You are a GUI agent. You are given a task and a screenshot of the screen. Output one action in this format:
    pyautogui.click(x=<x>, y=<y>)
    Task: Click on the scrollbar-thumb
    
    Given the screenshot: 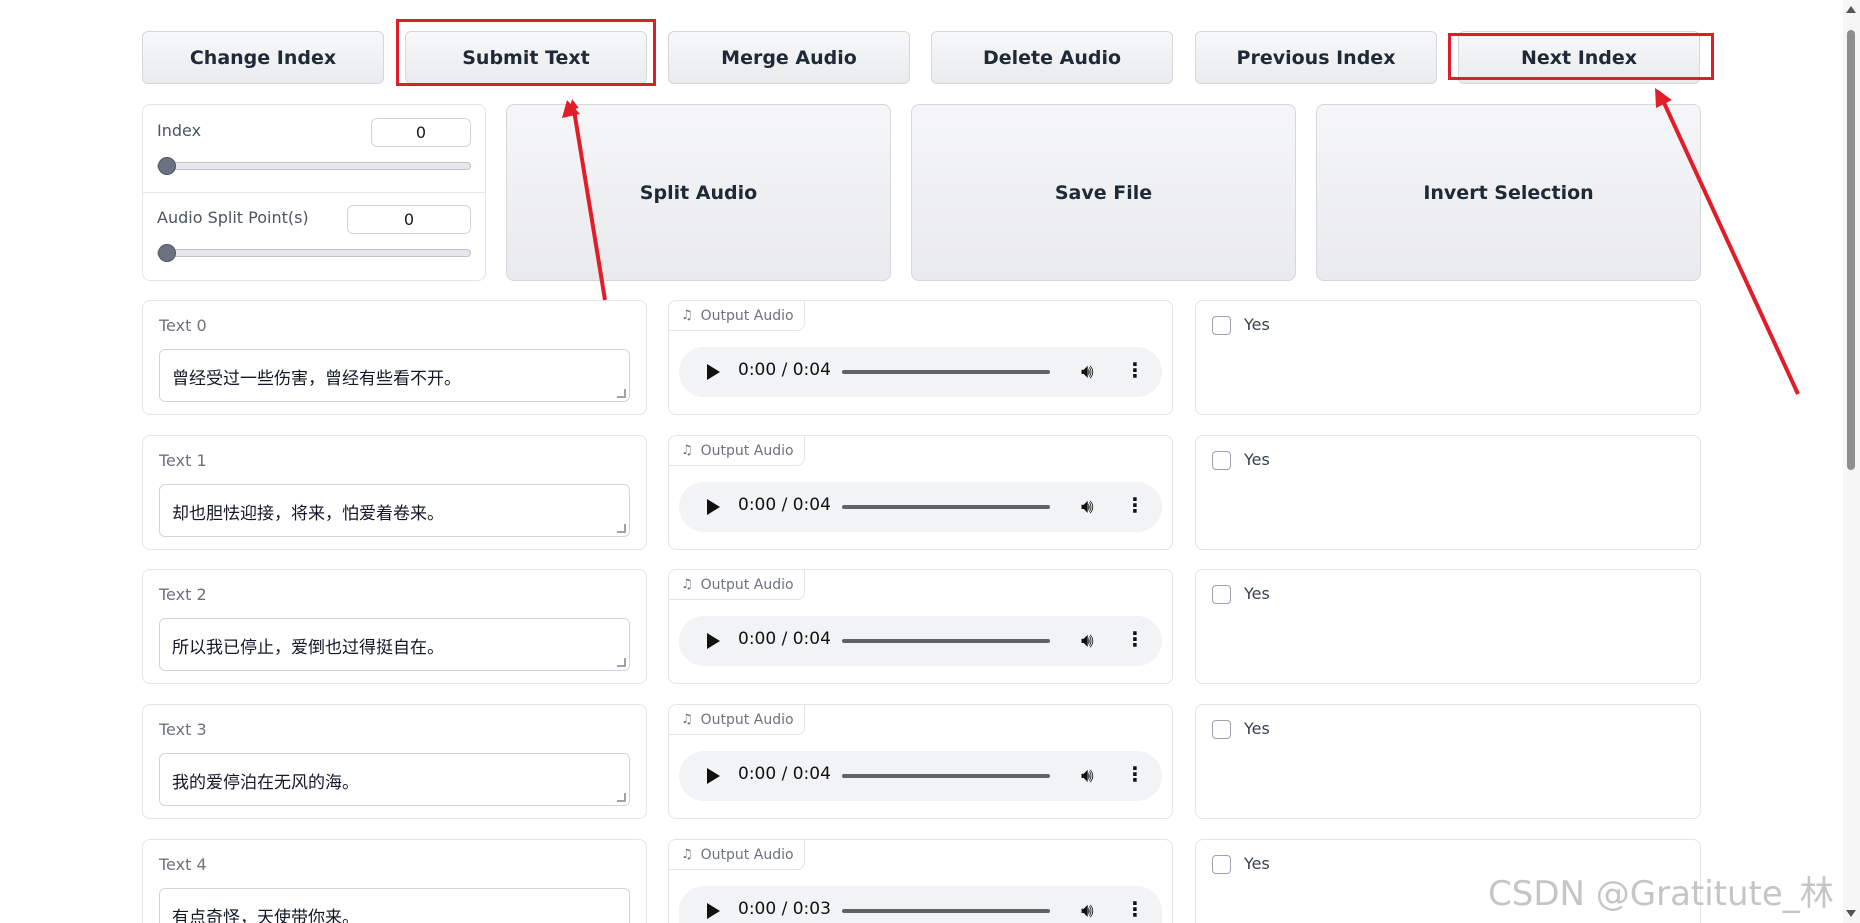 What is the action you would take?
    pyautogui.click(x=1851, y=250)
    